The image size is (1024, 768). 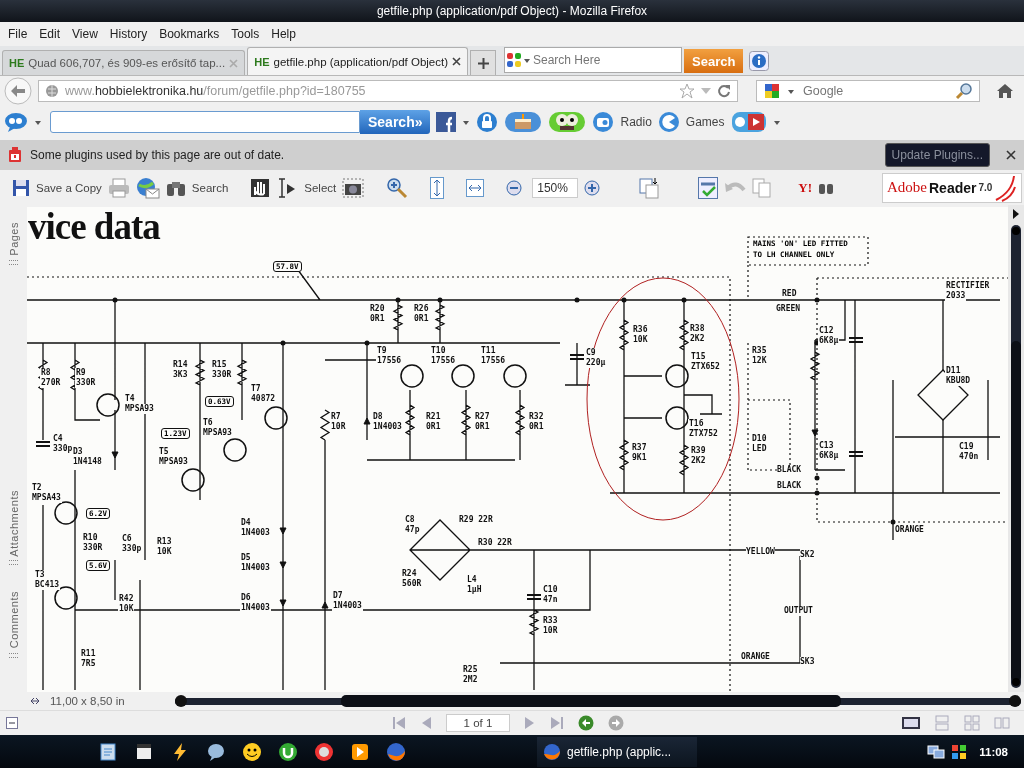 What do you see at coordinates (395, 122) in the screenshot?
I see `search-button: Search»` at bounding box center [395, 122].